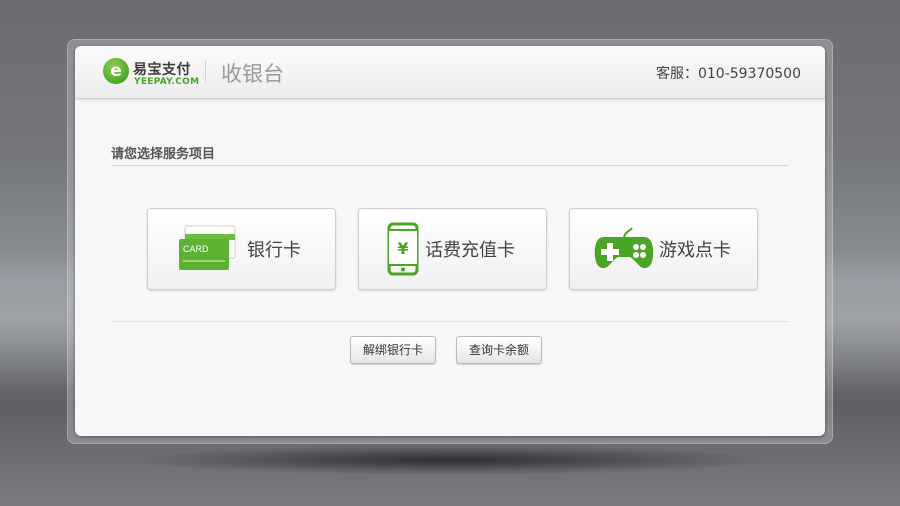  Describe the element at coordinates (274, 250) in the screenshot. I see `service-label: 银行卡` at that location.